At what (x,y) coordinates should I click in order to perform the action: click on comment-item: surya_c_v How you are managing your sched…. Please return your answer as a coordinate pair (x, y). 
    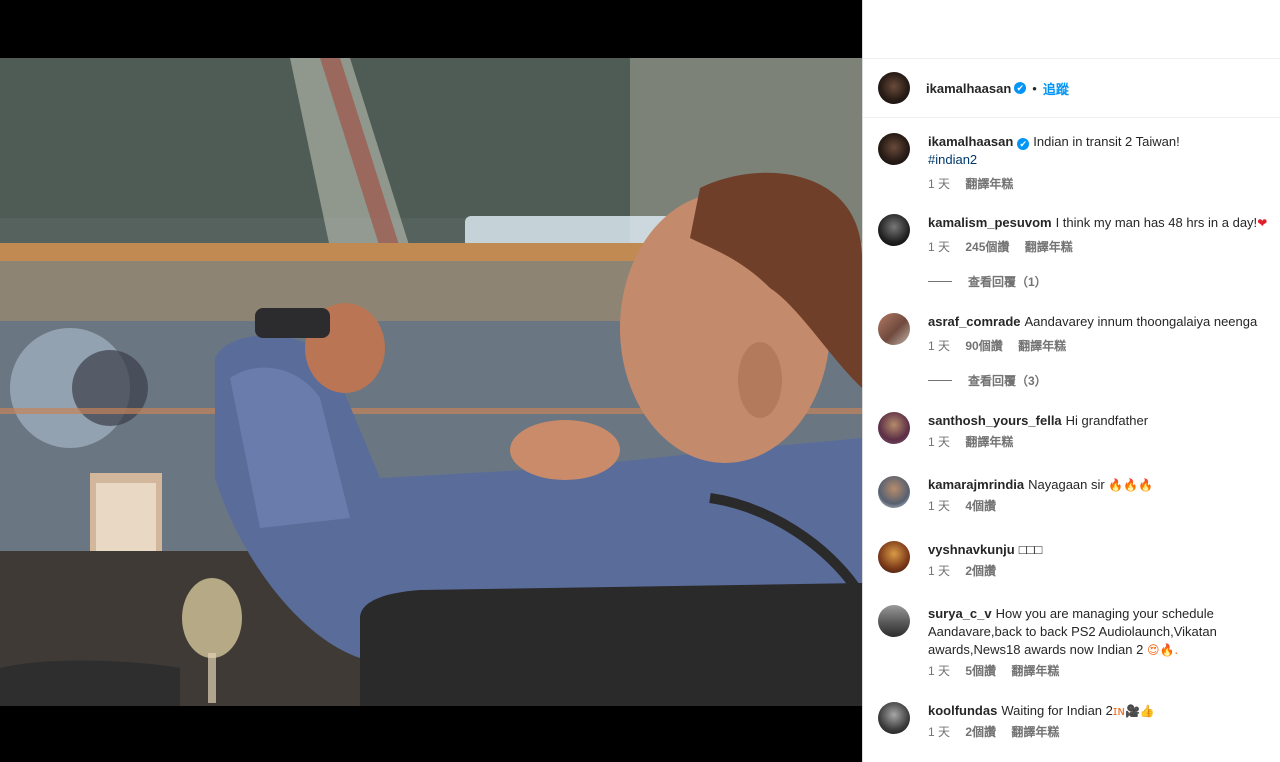
    Looking at the image, I should click on (1079, 641).